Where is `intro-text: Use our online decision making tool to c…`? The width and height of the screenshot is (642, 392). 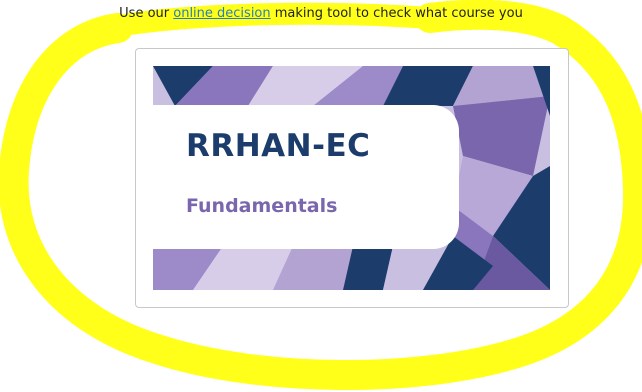
intro-text: Use our online decision making tool to c… is located at coordinates (321, 13).